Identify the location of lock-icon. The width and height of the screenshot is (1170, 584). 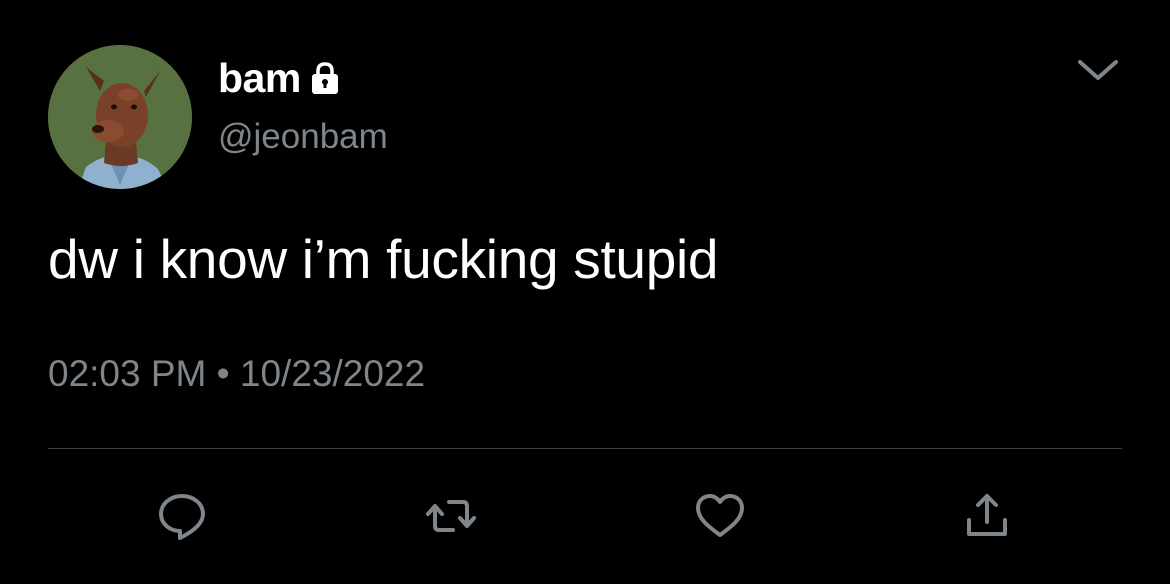
(325, 80).